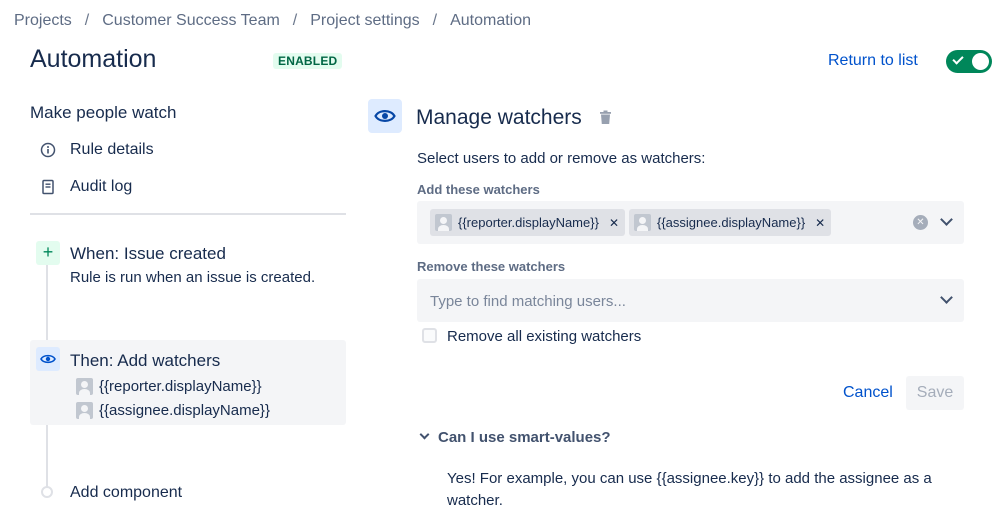 The width and height of the screenshot is (999, 519). Describe the element at coordinates (524, 437) in the screenshot. I see `smart-values-help-toggle: Can I use smart-values?` at that location.